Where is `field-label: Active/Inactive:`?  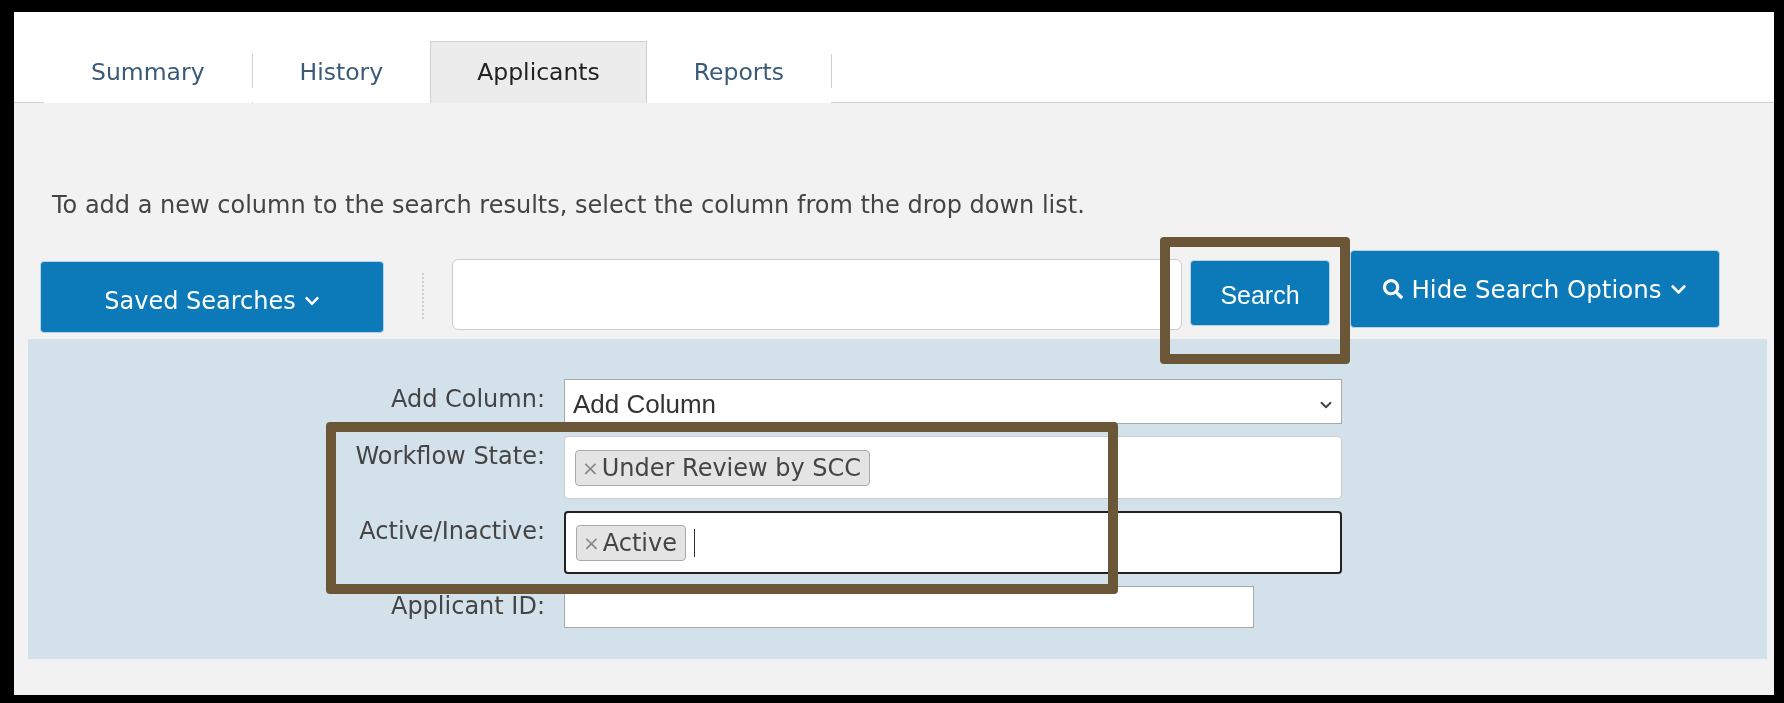
field-label: Active/Inactive: is located at coordinates (452, 530).